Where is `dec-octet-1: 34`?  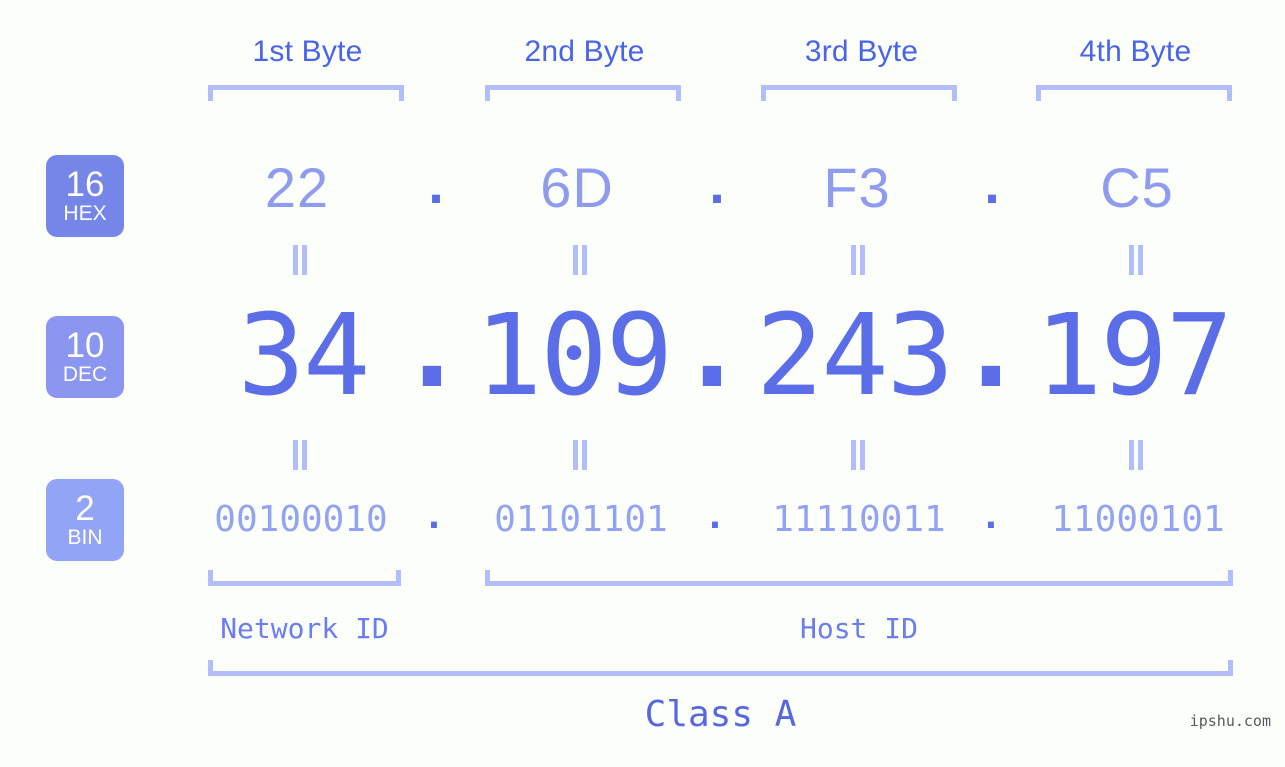
dec-octet-1: 34 is located at coordinates (304, 356).